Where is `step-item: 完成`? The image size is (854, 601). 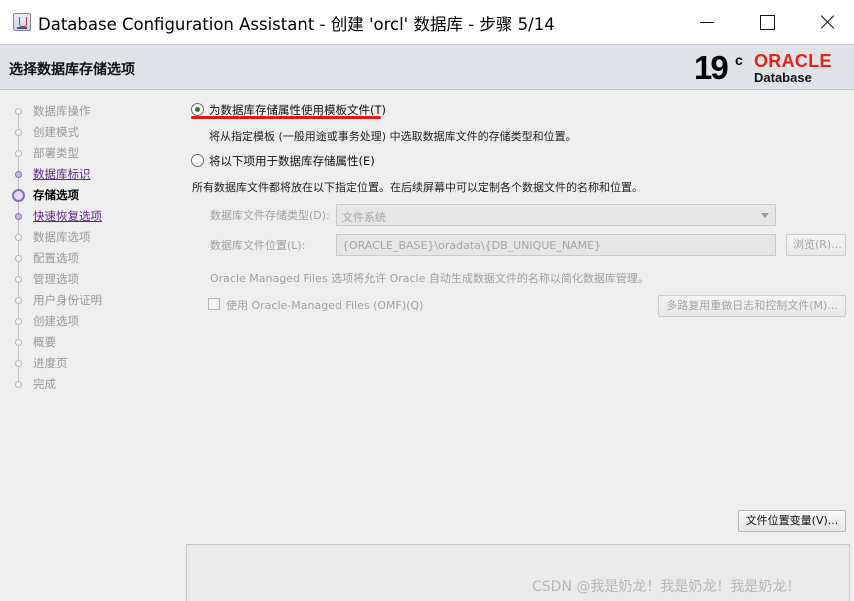 step-item: 完成 is located at coordinates (90, 384).